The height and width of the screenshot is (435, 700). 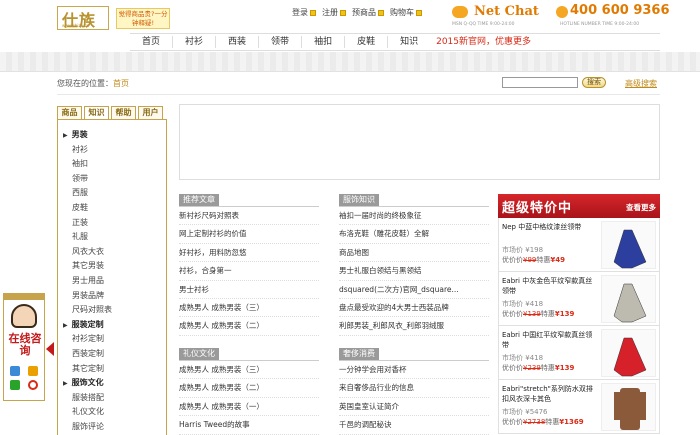 I want to click on tab-products: 商品, so click(x=69, y=113).